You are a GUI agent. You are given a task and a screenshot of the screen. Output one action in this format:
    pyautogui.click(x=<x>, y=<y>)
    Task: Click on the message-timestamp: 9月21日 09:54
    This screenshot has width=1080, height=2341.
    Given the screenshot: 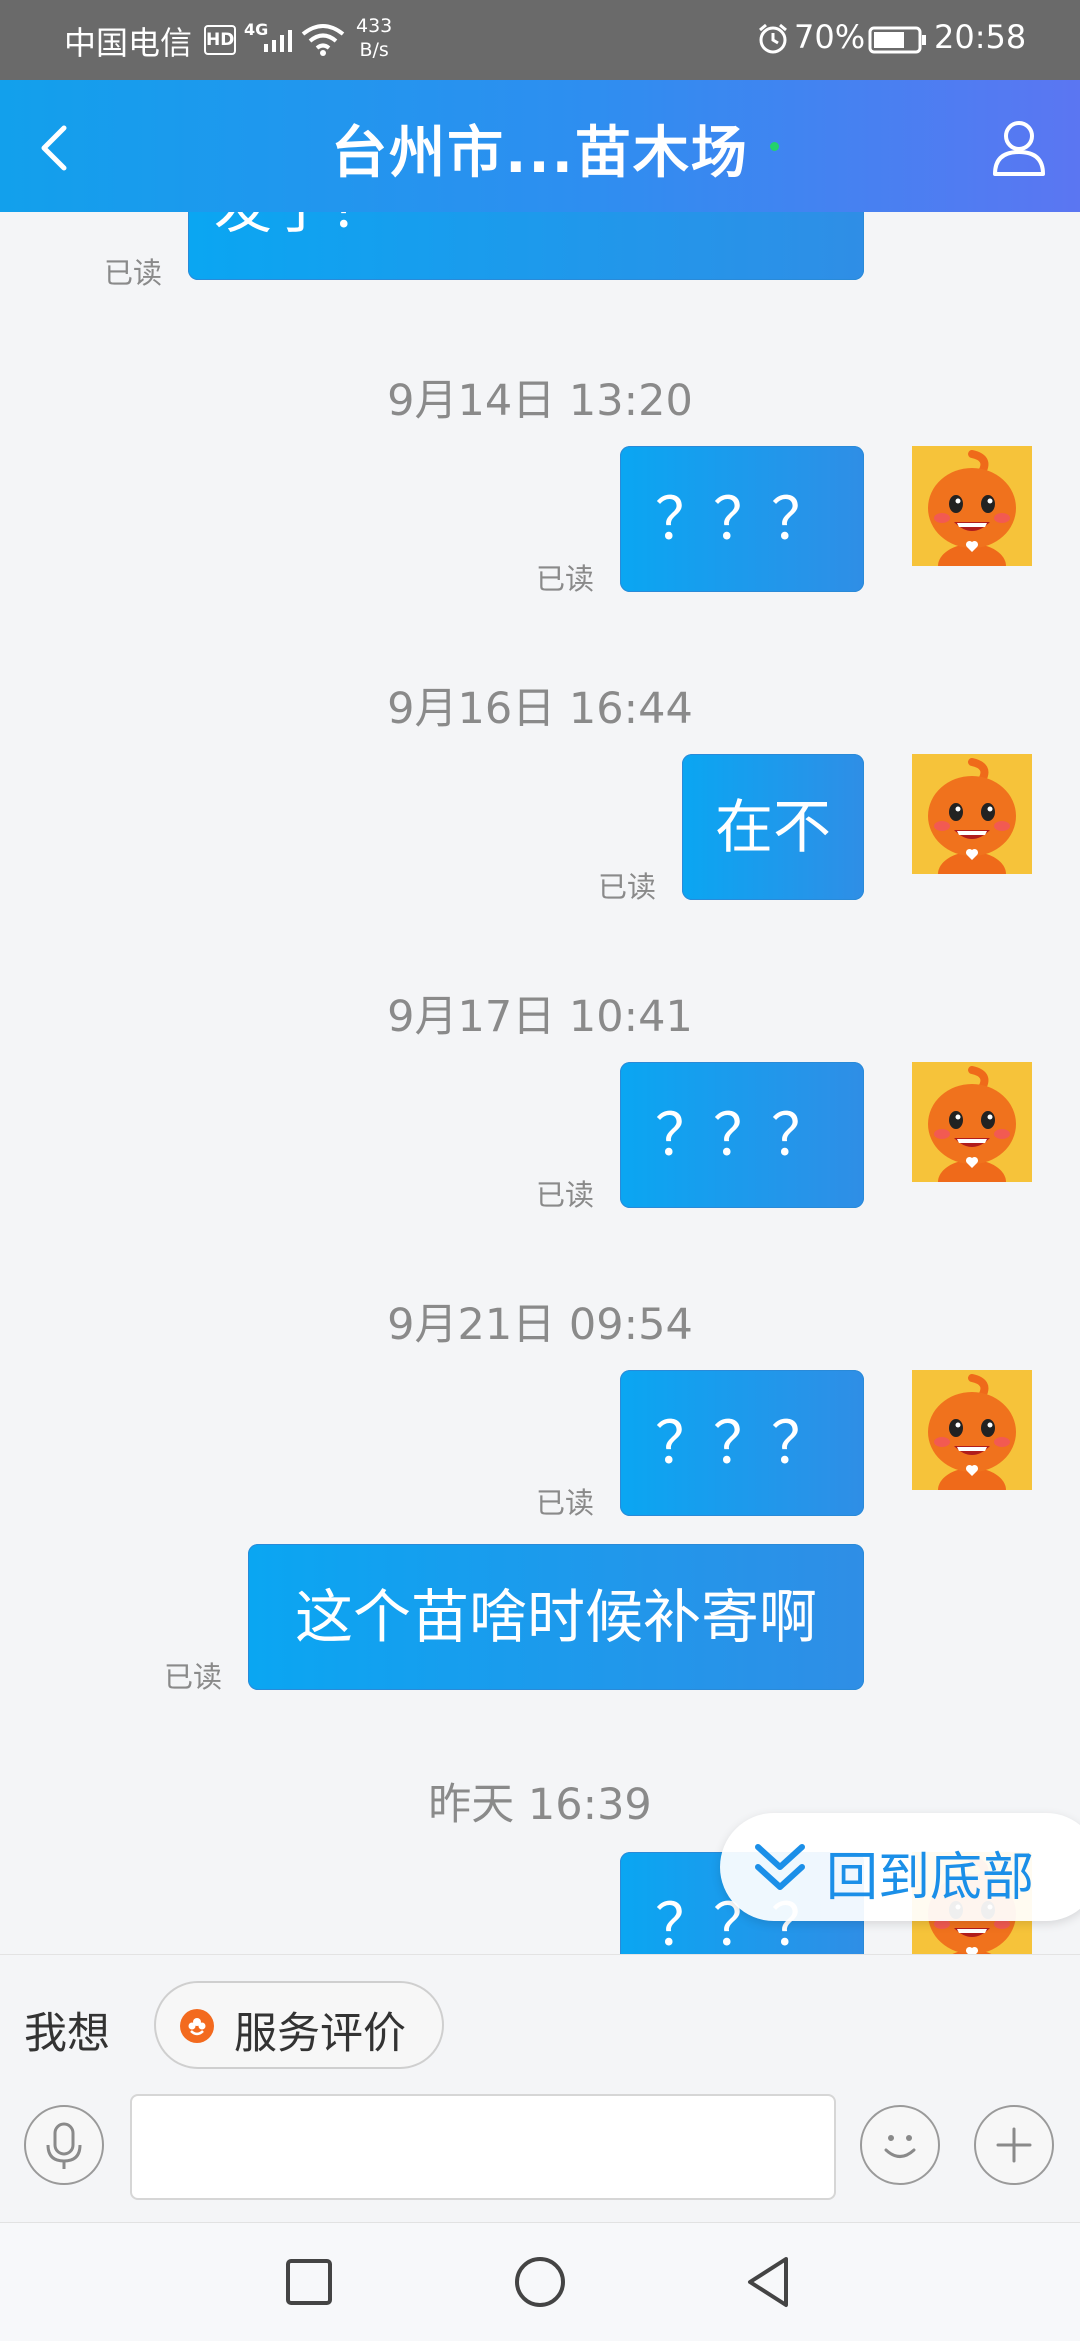 What is the action you would take?
    pyautogui.click(x=540, y=1325)
    